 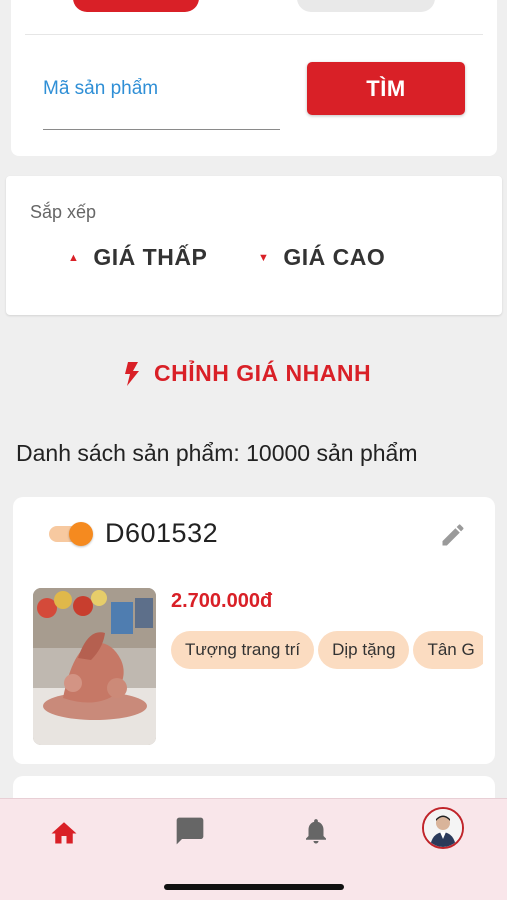 I want to click on chat-icon, so click(x=190, y=831).